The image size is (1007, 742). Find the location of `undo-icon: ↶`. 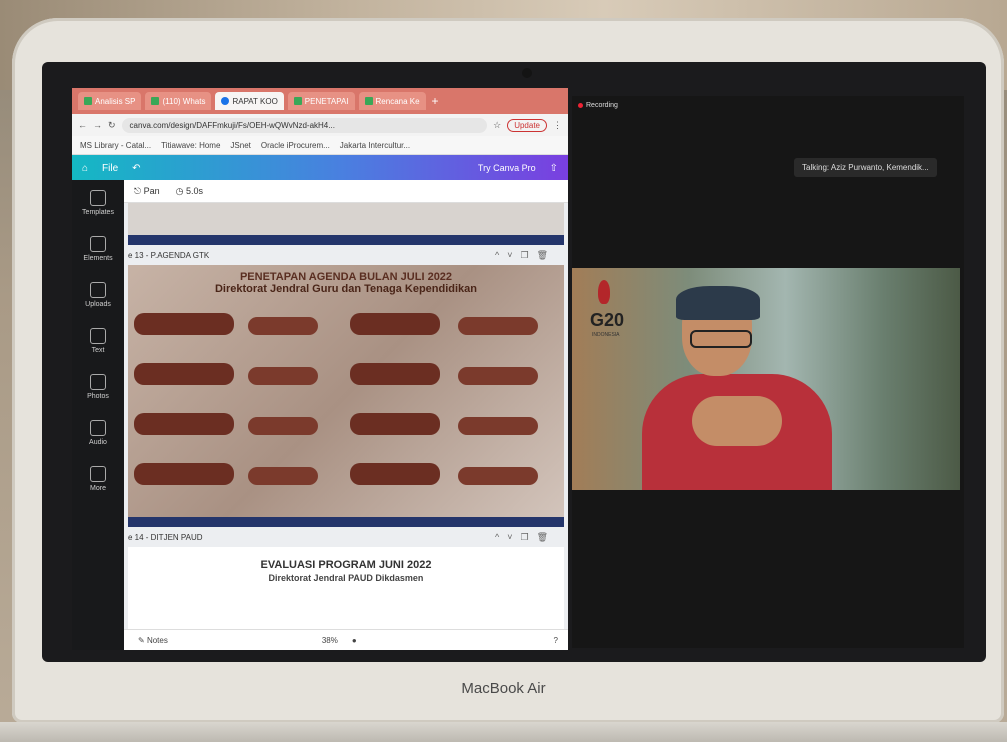

undo-icon: ↶ is located at coordinates (136, 168).